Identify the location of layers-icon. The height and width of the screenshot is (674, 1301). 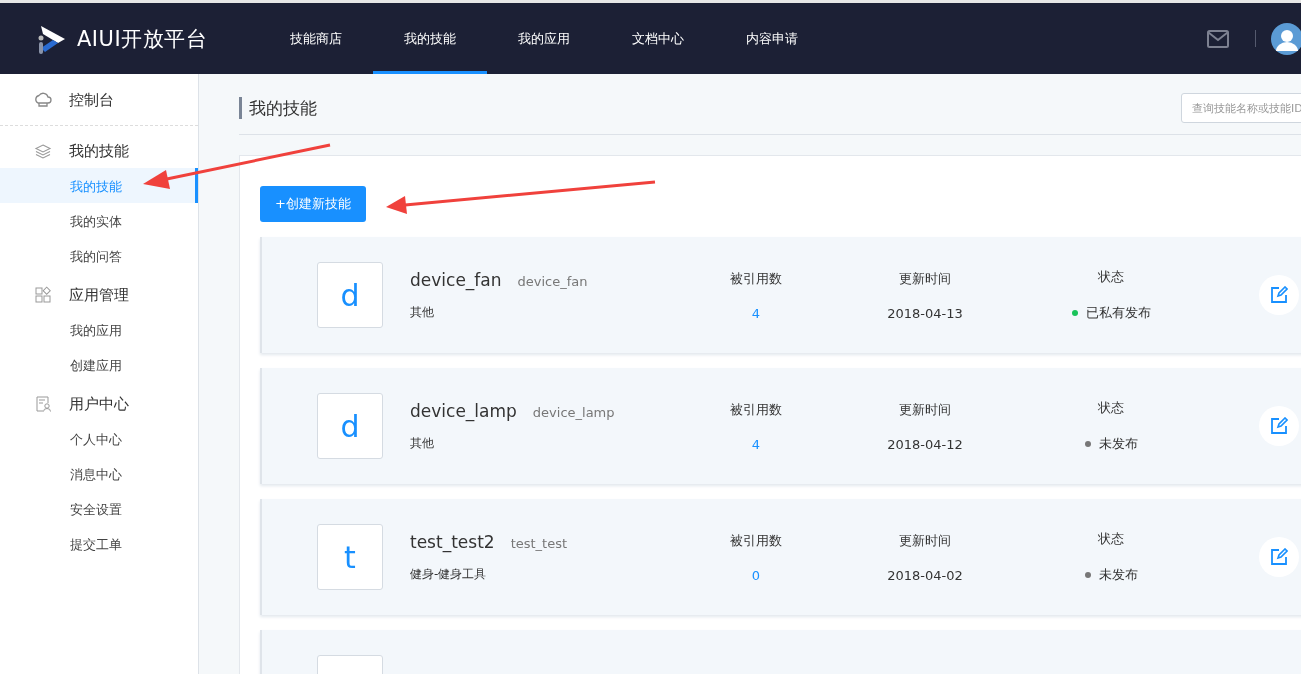
(43, 151).